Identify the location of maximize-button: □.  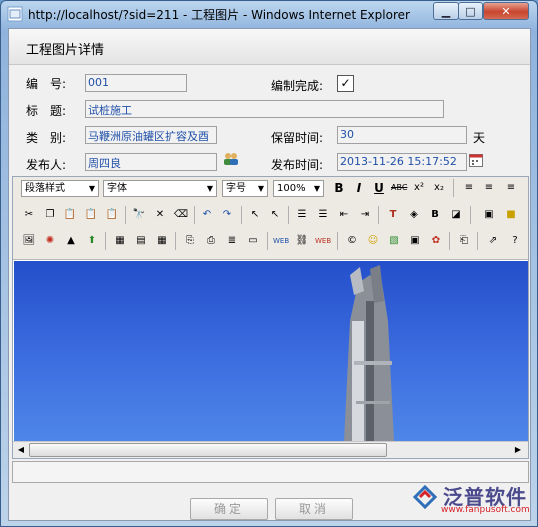
(470, 11).